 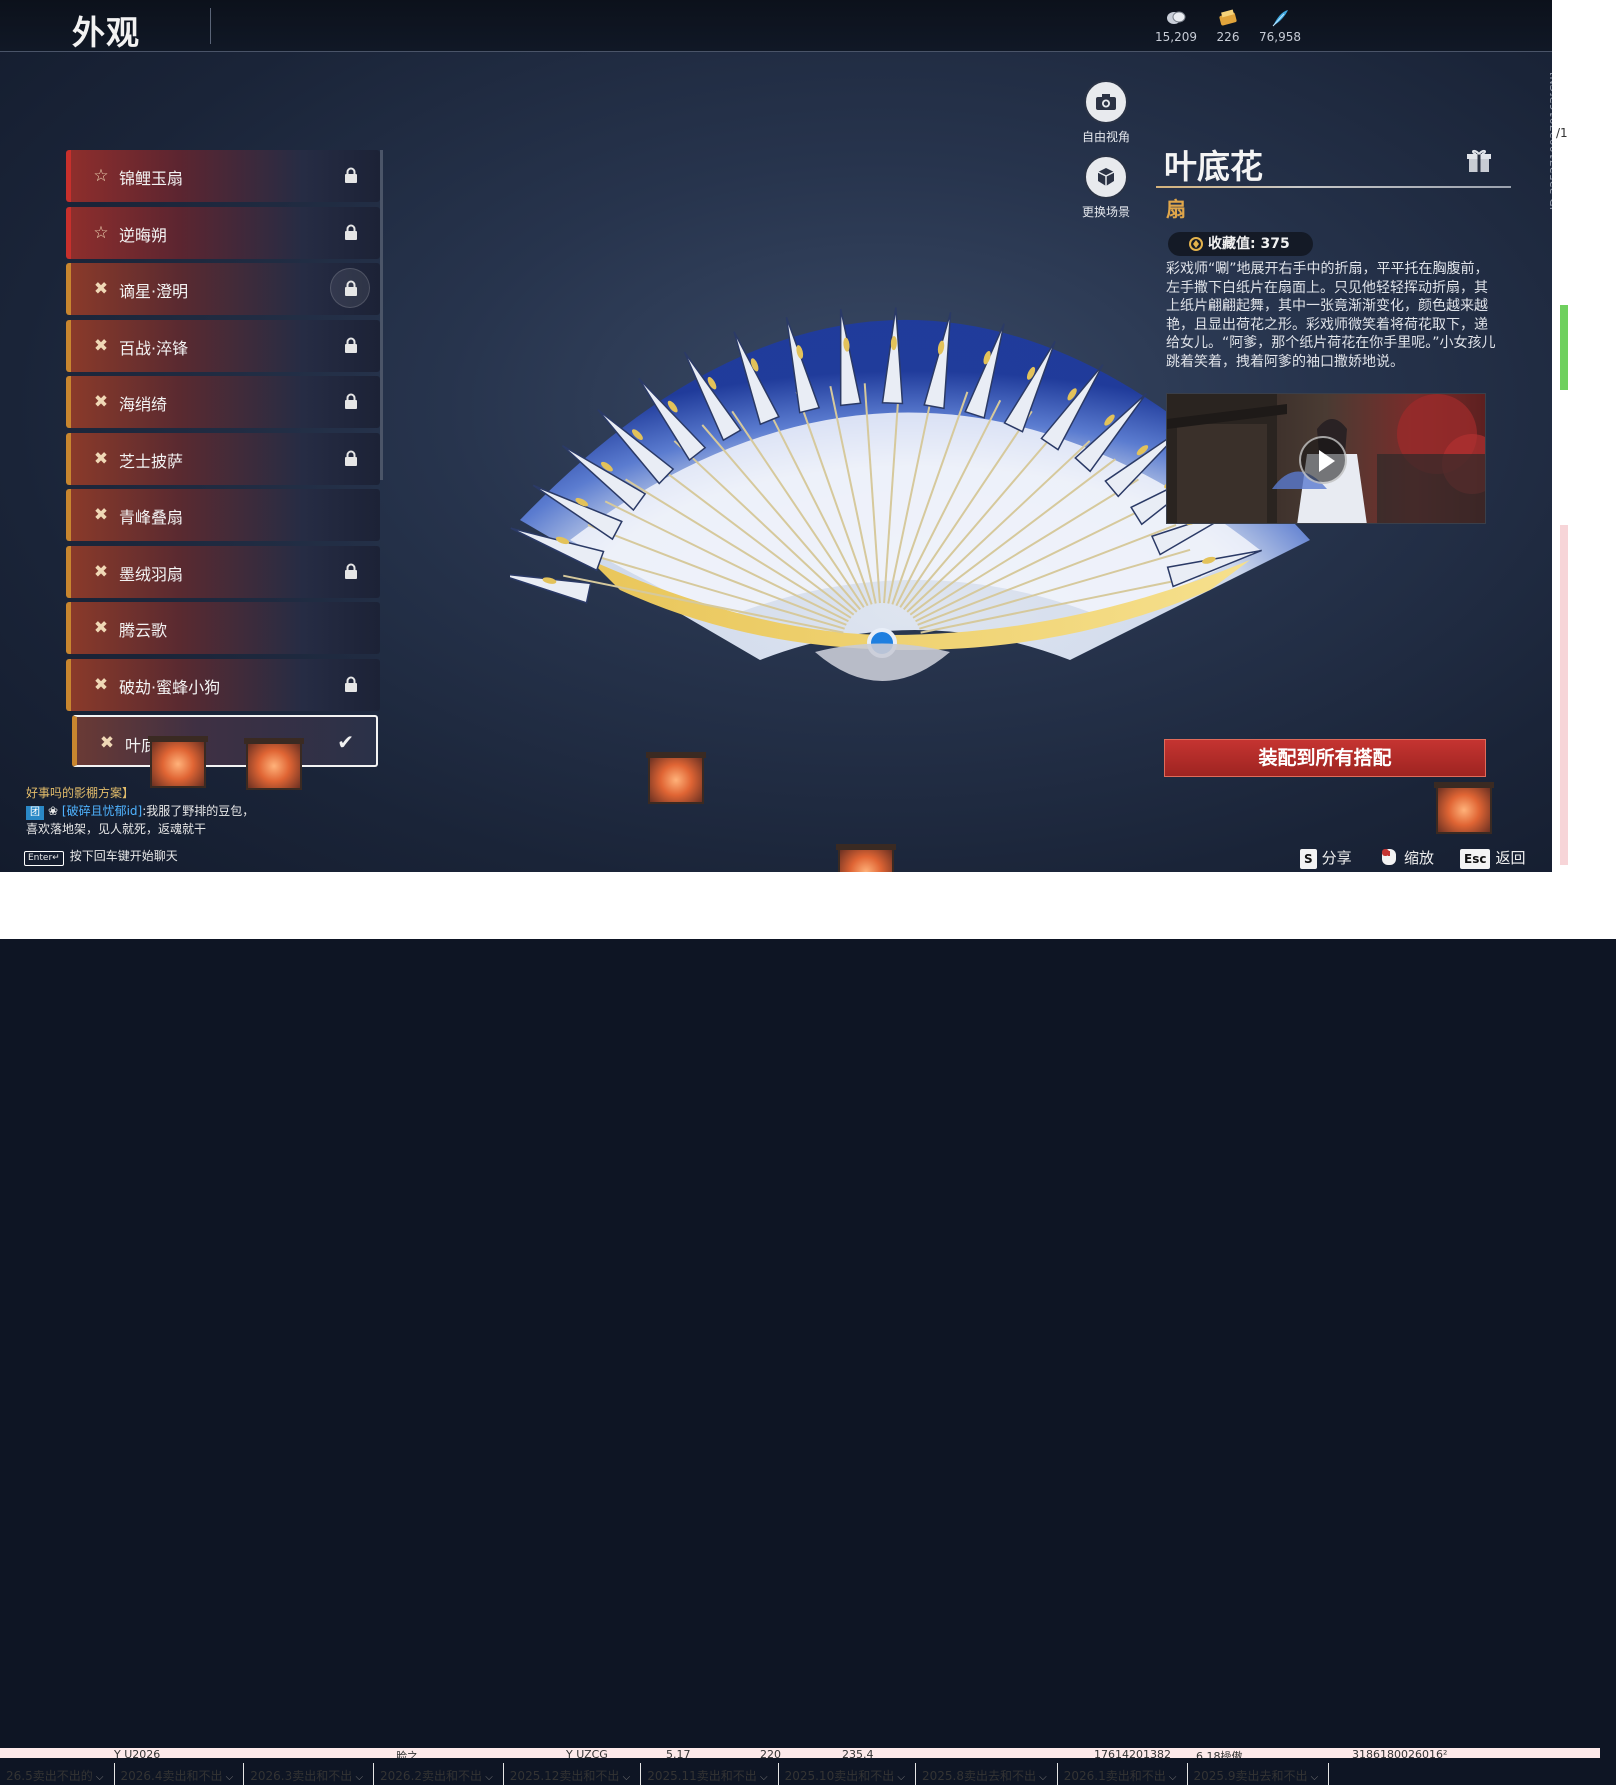 I want to click on zoom-hotkey: 缩放, so click(x=1406, y=857).